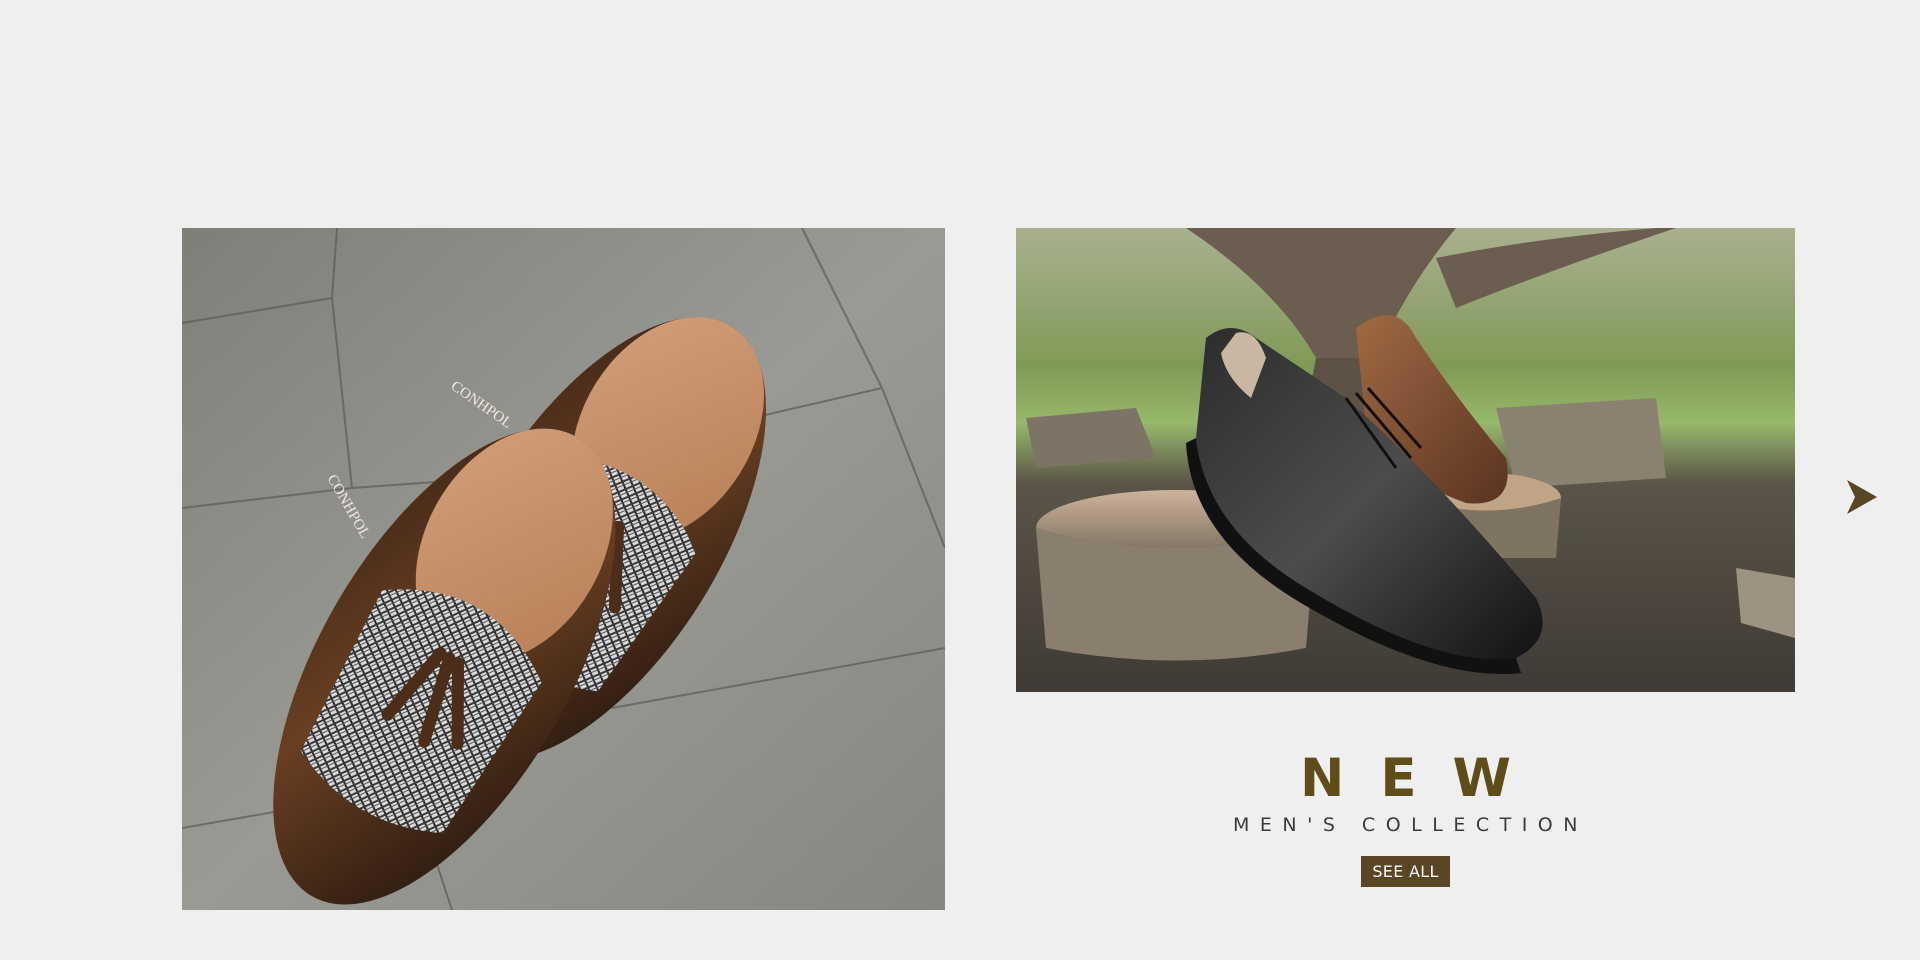 The width and height of the screenshot is (1920, 960). I want to click on promo-title: NEW, so click(1423, 778).